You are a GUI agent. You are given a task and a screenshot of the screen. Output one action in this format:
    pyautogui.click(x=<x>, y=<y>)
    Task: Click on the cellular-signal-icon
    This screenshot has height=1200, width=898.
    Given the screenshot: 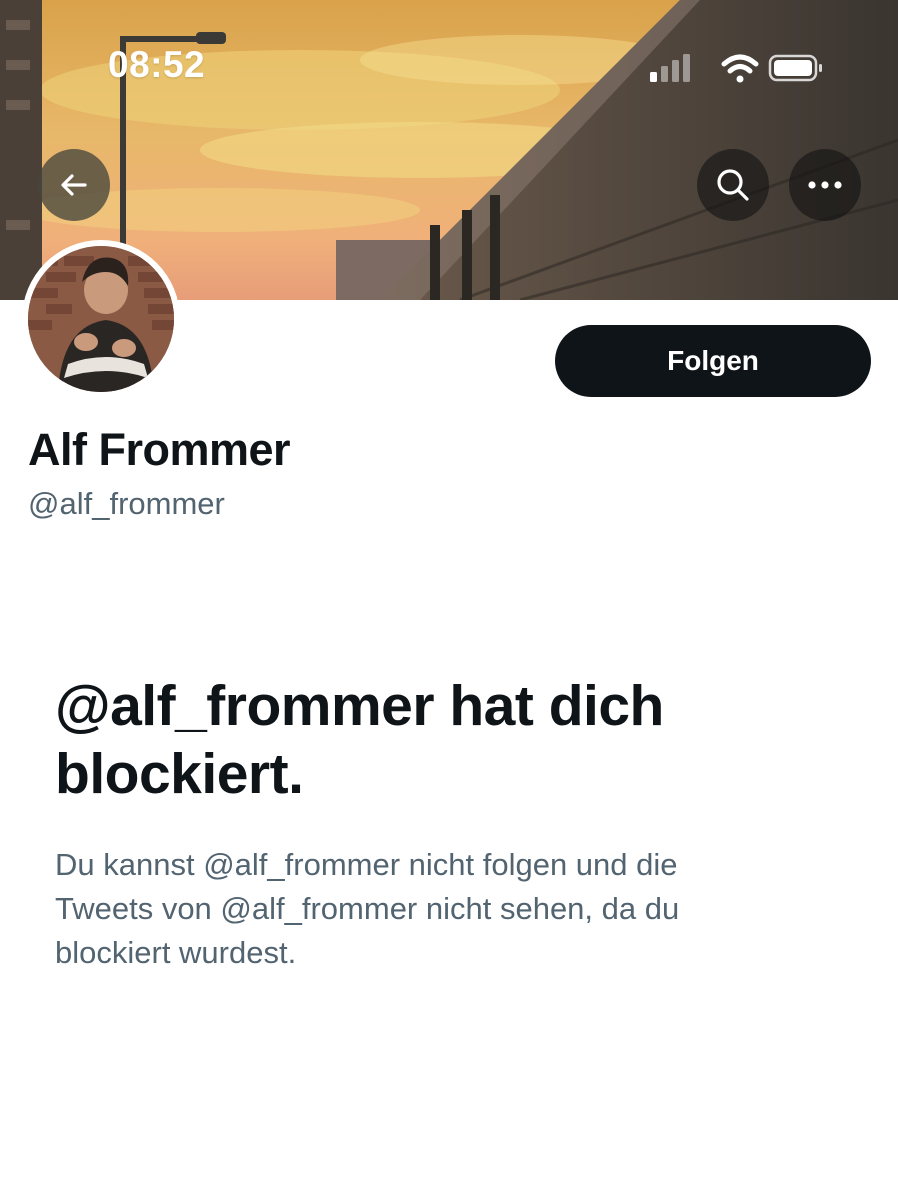 What is the action you would take?
    pyautogui.click(x=670, y=68)
    